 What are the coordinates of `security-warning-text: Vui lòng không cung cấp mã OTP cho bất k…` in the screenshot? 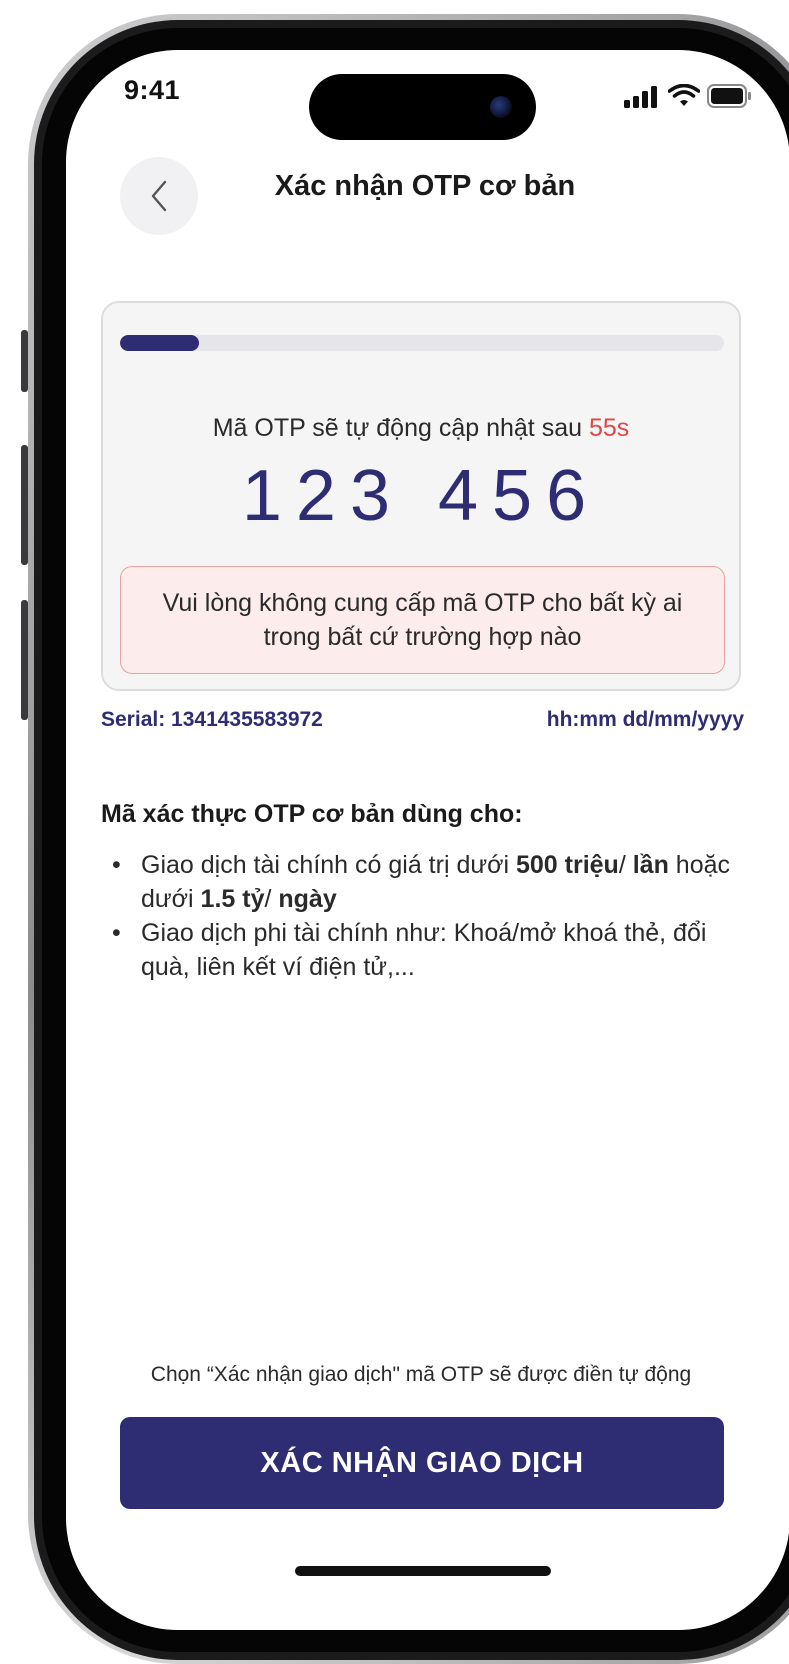 It's located at (422, 620).